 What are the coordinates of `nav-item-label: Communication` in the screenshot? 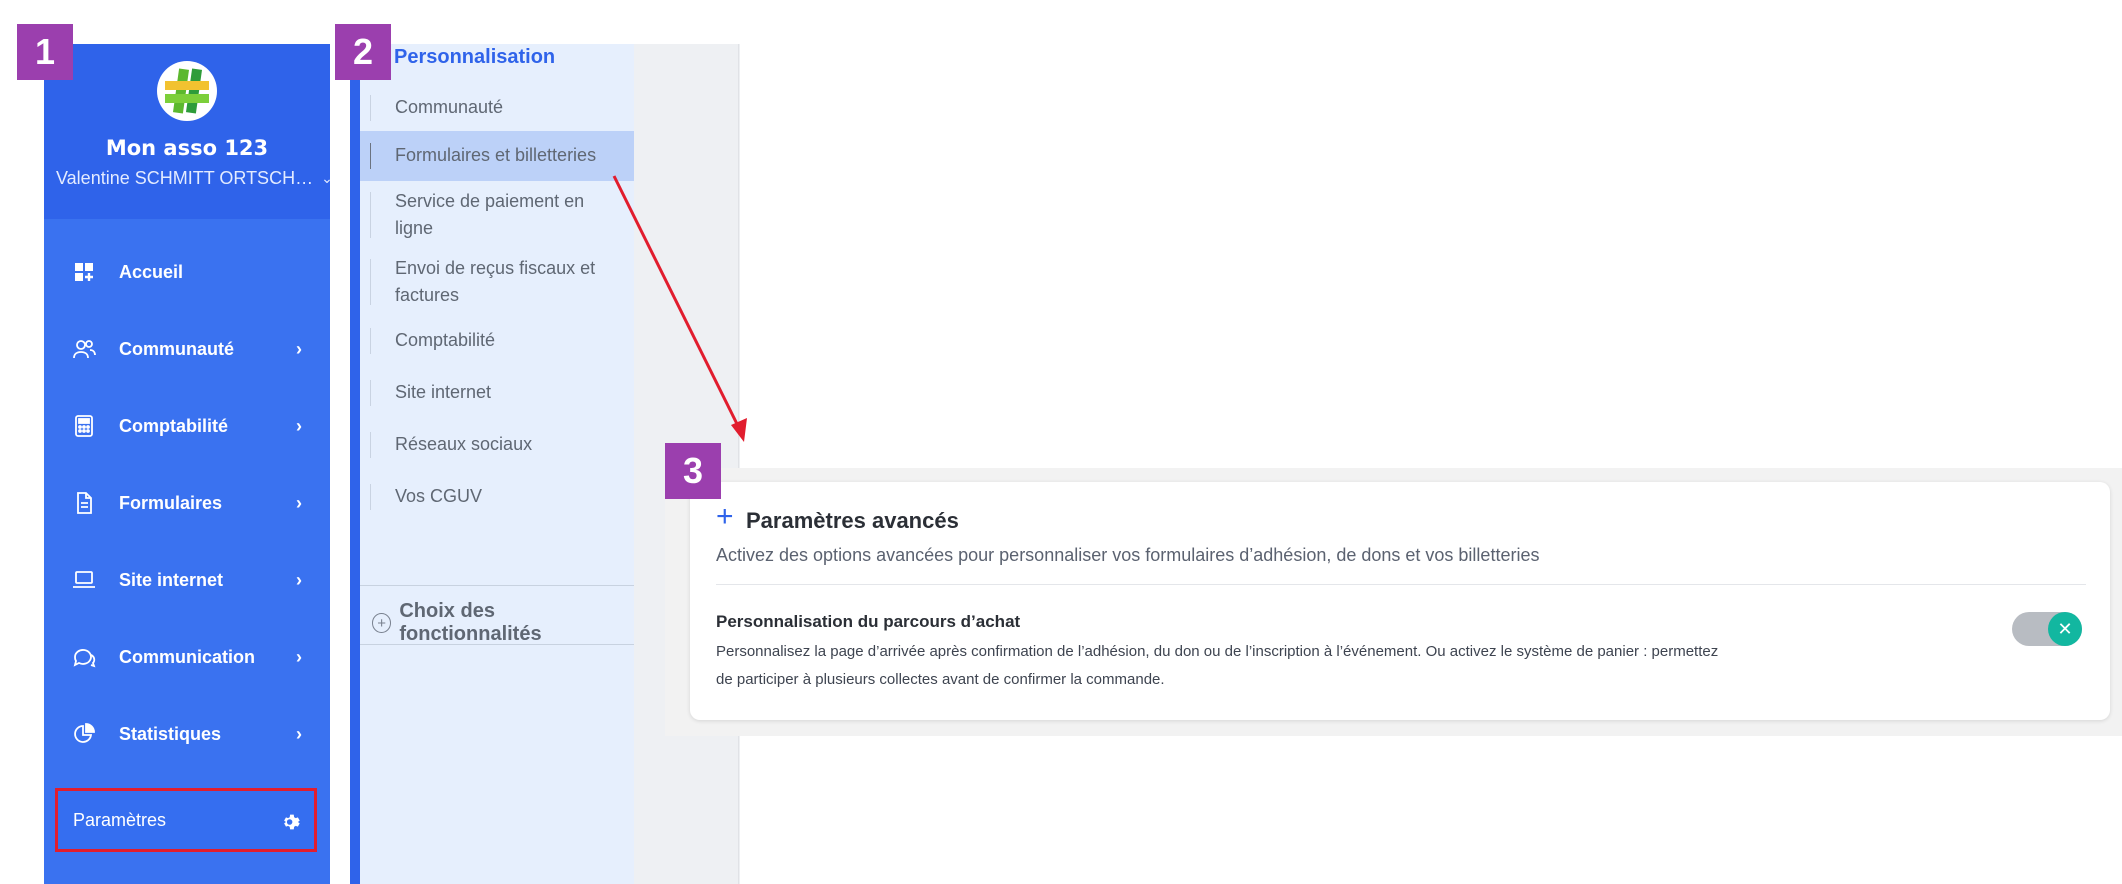 It's located at (187, 656).